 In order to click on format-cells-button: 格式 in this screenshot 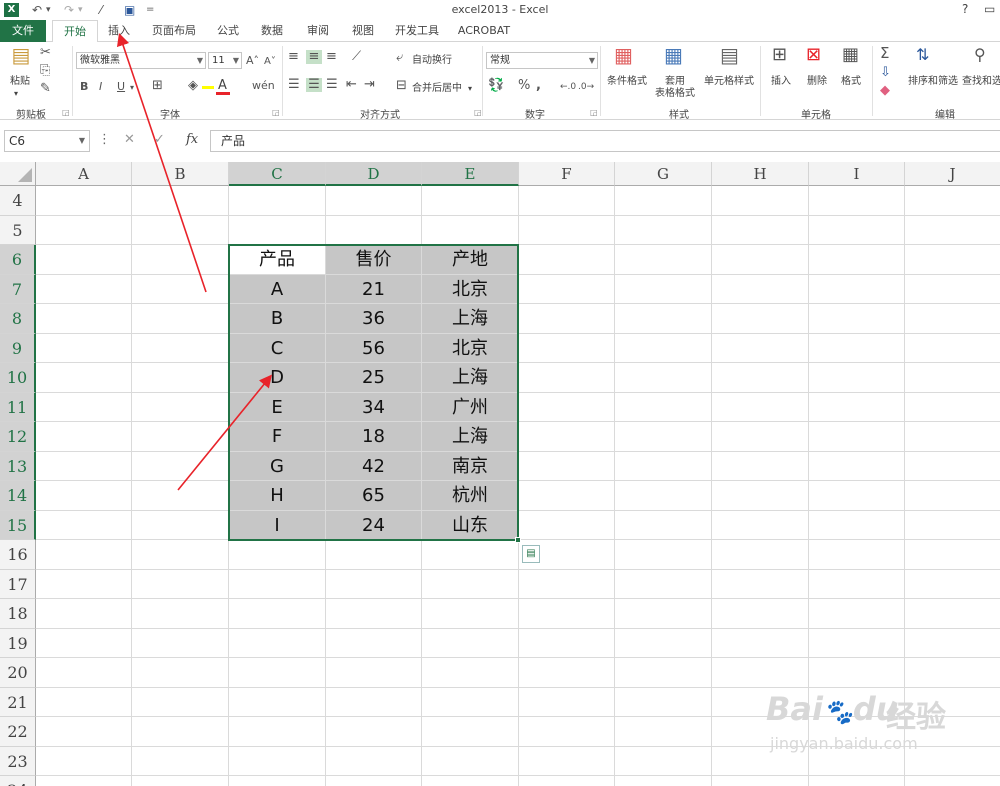, I will do `click(851, 82)`.